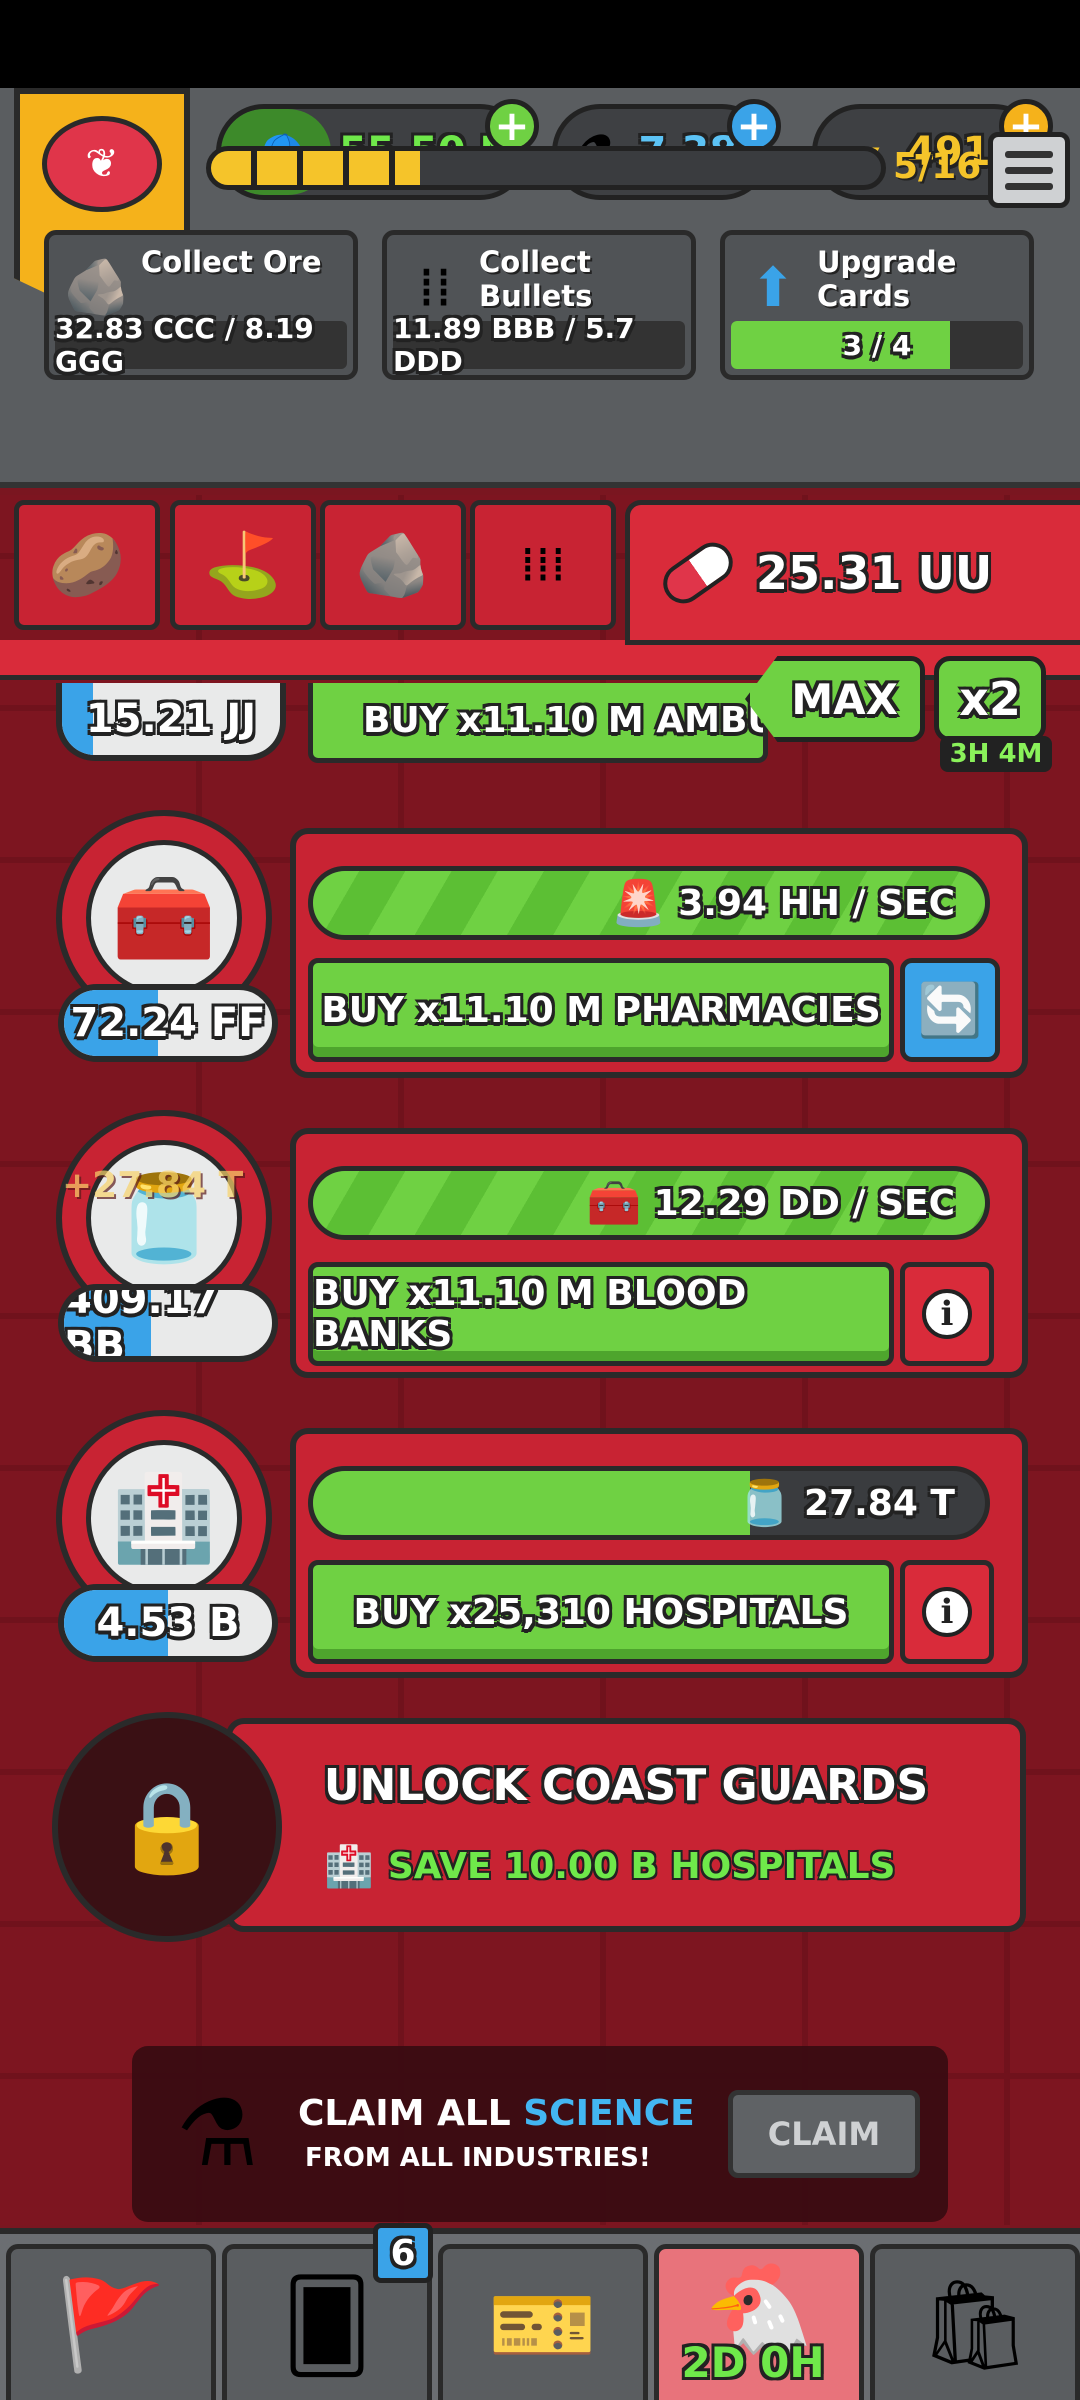 The width and height of the screenshot is (1080, 2400). I want to click on buy-pharmacies-button: BUY x11.10 M PHARMACIES, so click(601, 1010).